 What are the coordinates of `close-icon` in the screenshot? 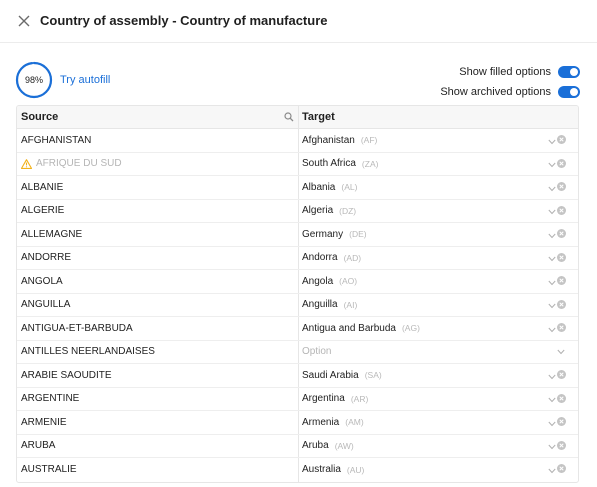 It's located at (24, 21).